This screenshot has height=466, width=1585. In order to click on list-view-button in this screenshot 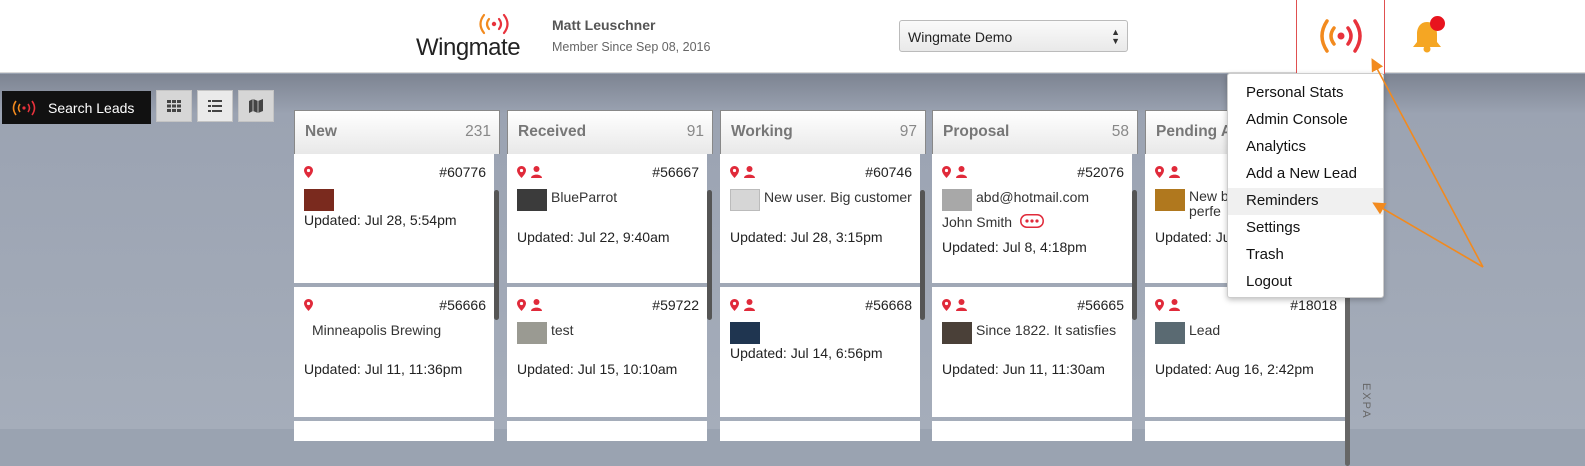, I will do `click(215, 106)`.